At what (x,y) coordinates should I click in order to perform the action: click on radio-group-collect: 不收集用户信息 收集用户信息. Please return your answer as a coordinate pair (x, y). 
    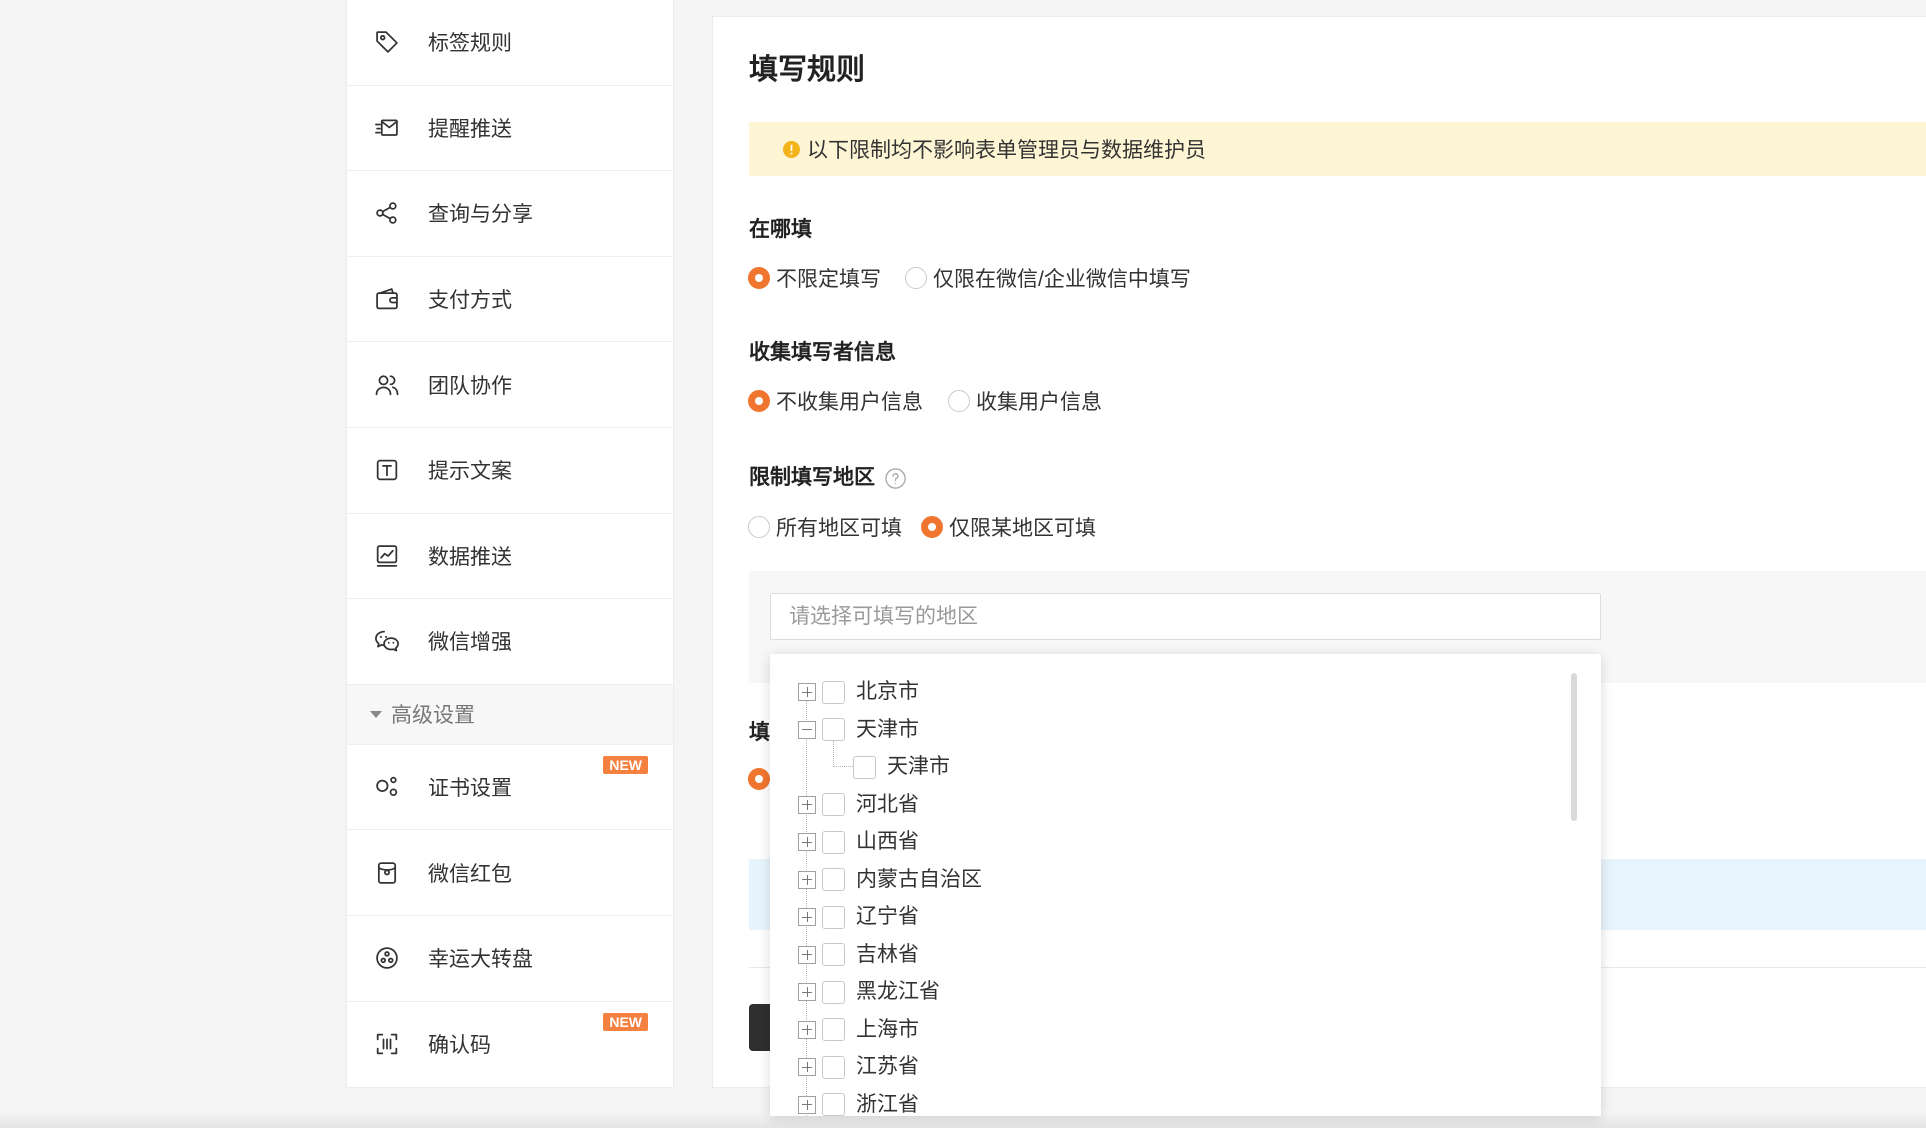
    Looking at the image, I should click on (1319, 401).